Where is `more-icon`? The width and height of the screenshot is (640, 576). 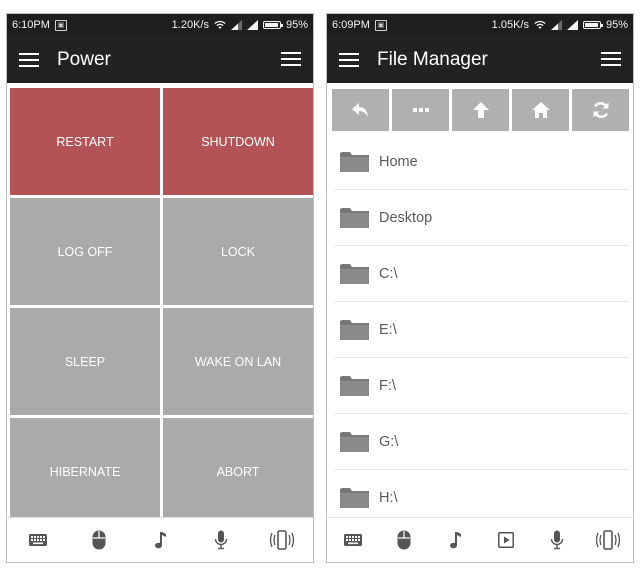 more-icon is located at coordinates (420, 110).